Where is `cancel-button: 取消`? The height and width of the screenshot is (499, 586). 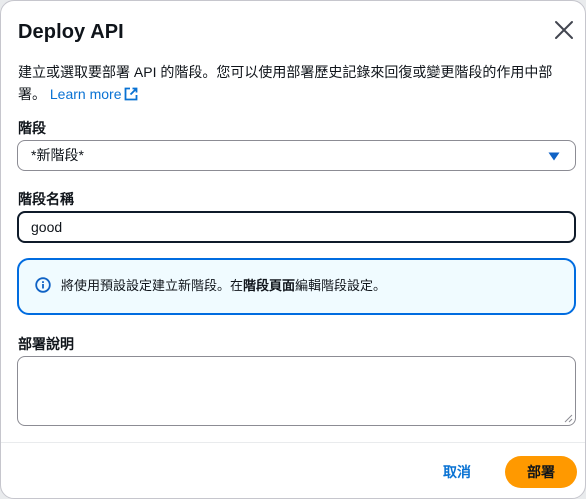
cancel-button: 取消 is located at coordinates (457, 472).